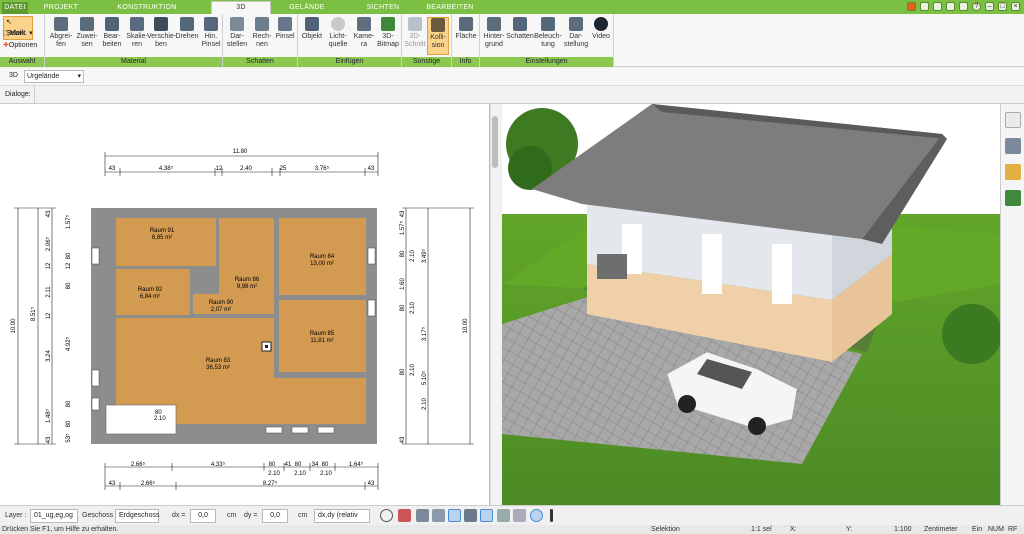  What do you see at coordinates (112, 33) in the screenshot?
I see `bearbeiten-button: Bear- beiten` at bounding box center [112, 33].